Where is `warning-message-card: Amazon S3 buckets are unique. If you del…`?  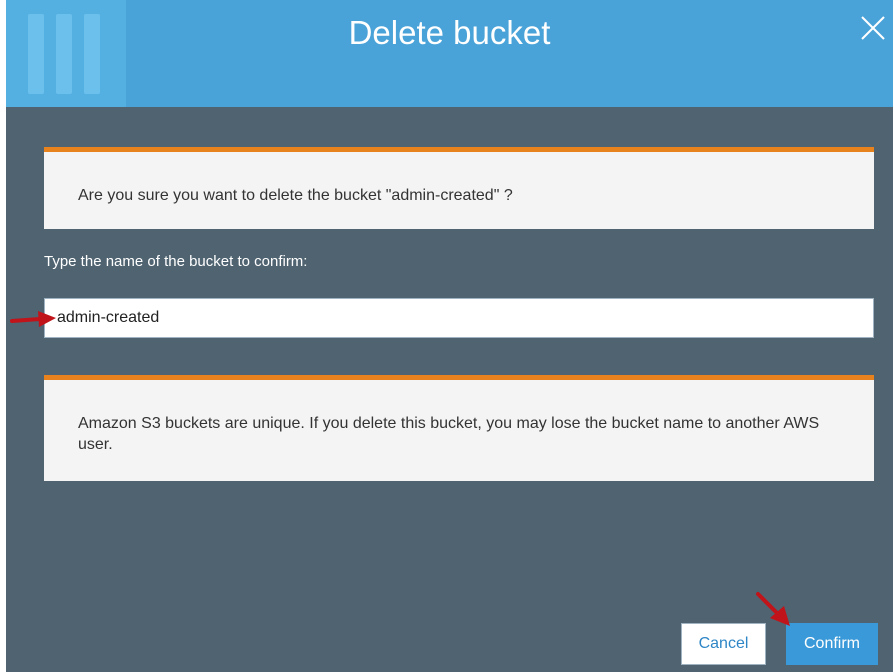
warning-message-card: Amazon S3 buckets are unique. If you del… is located at coordinates (459, 428).